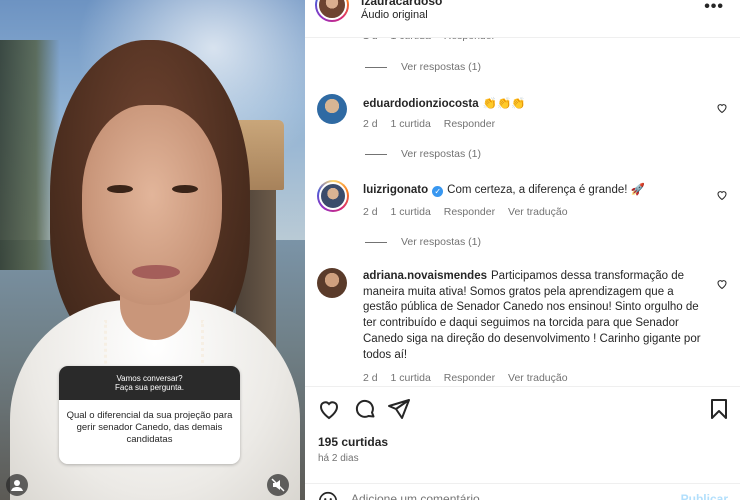 This screenshot has width=740, height=500. I want to click on comment-body: Com certeza, a diferença é grande! 🚀, so click(546, 190).